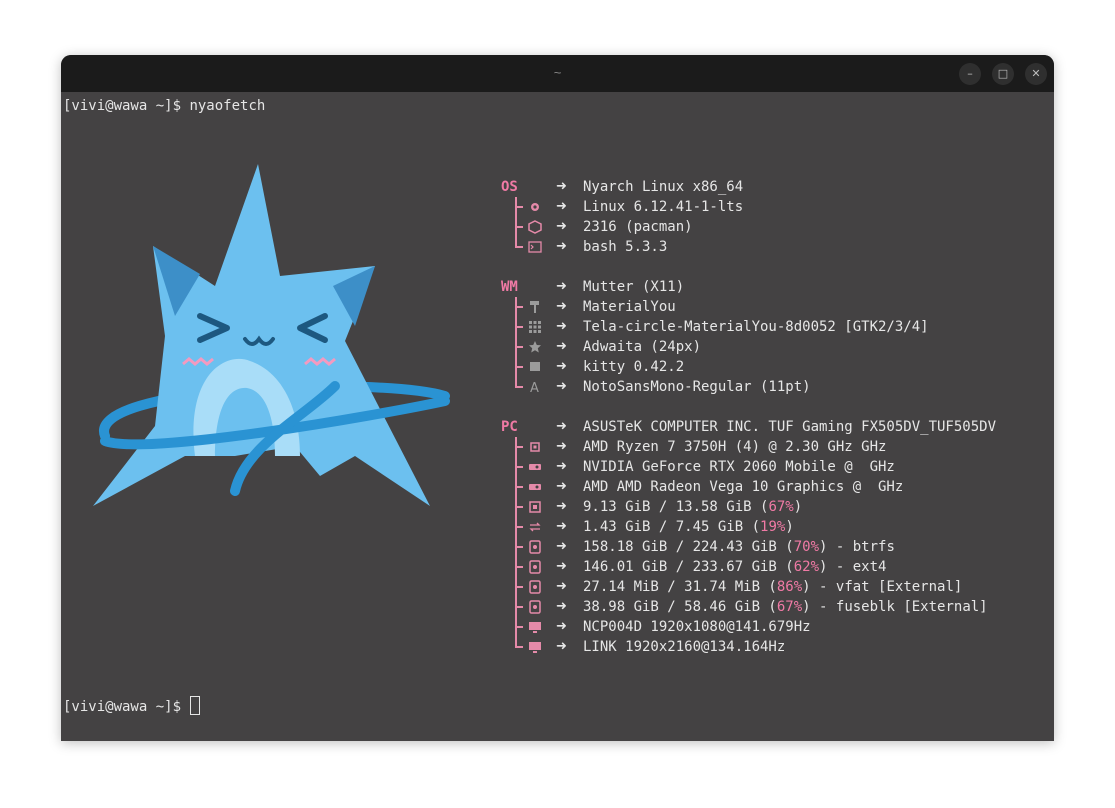  I want to click on info-value: Linux 6.12.41-1-lts, so click(663, 207).